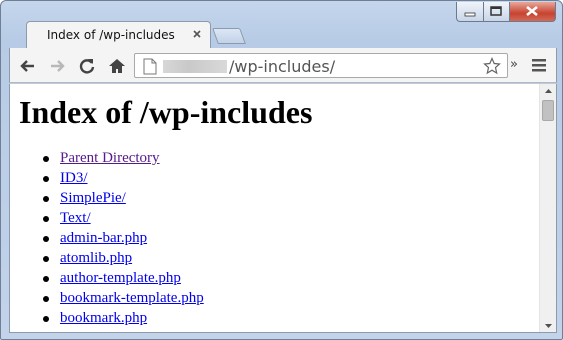 This screenshot has height=340, width=563. Describe the element at coordinates (87, 66) in the screenshot. I see `reload-icon` at that location.